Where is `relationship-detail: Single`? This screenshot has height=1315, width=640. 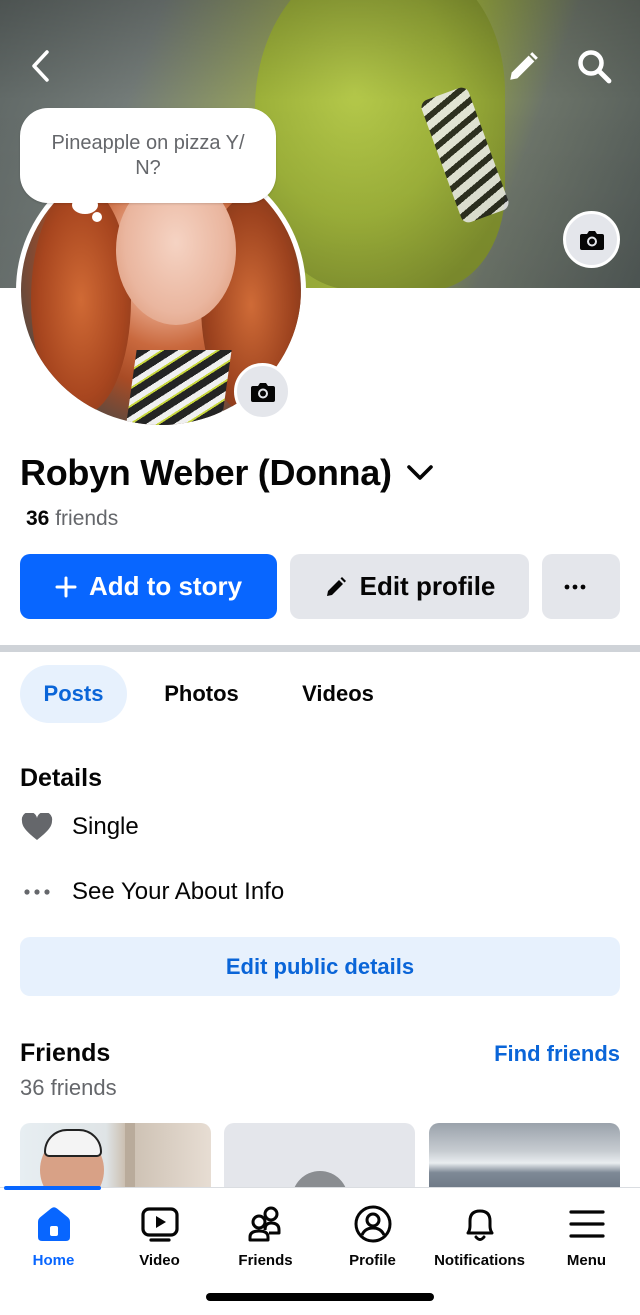 relationship-detail: Single is located at coordinates (79, 827).